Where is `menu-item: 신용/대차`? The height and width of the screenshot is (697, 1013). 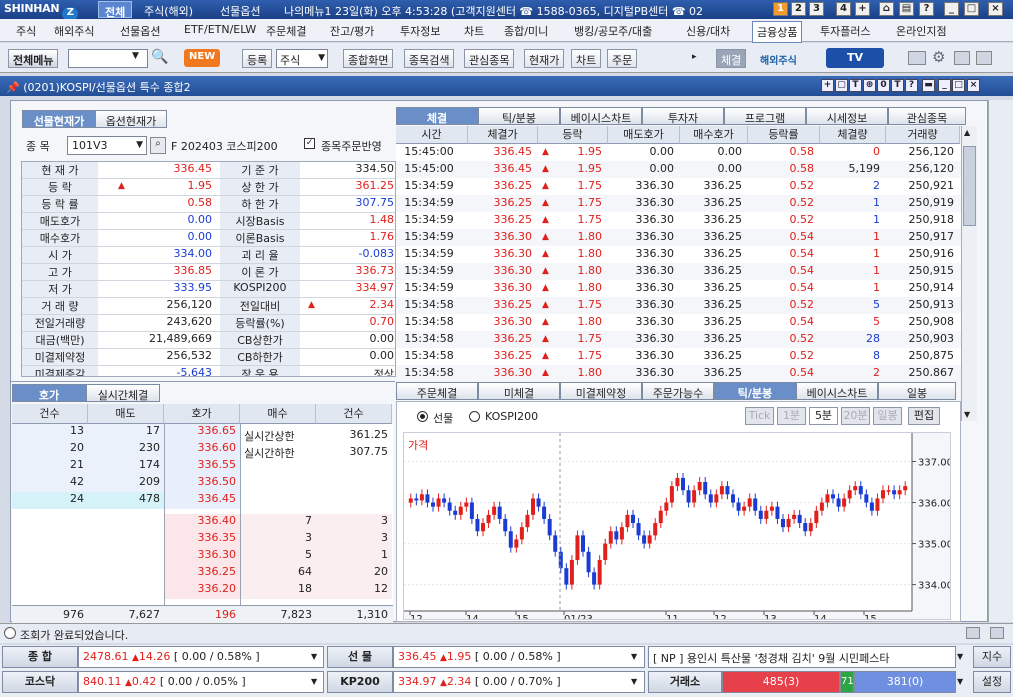
menu-item: 신용/대차 is located at coordinates (708, 31).